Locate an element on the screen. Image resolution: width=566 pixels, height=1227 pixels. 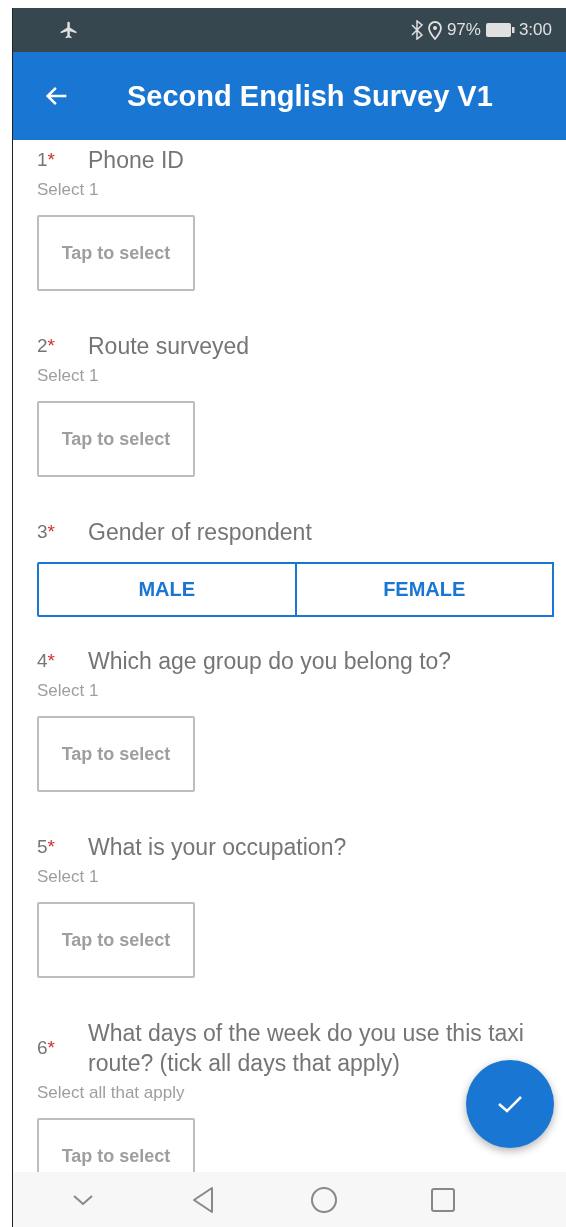
question-title: What is your occupation? is located at coordinates (217, 847).